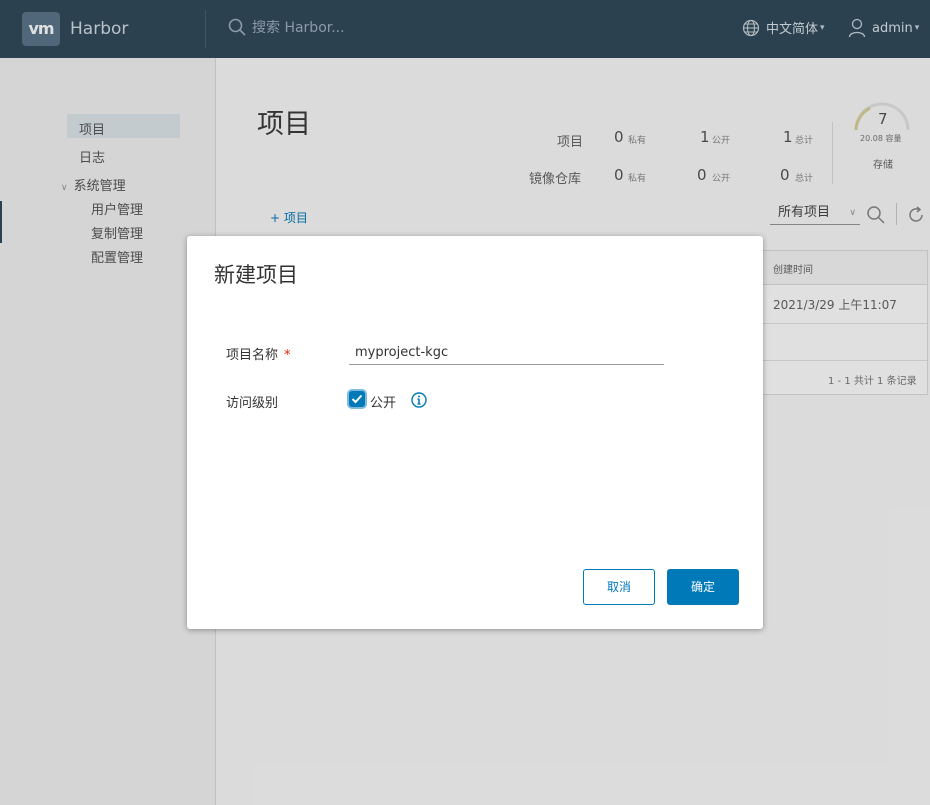 The height and width of the screenshot is (805, 930). What do you see at coordinates (703, 587) in the screenshot?
I see `confirm-button: 确定` at bounding box center [703, 587].